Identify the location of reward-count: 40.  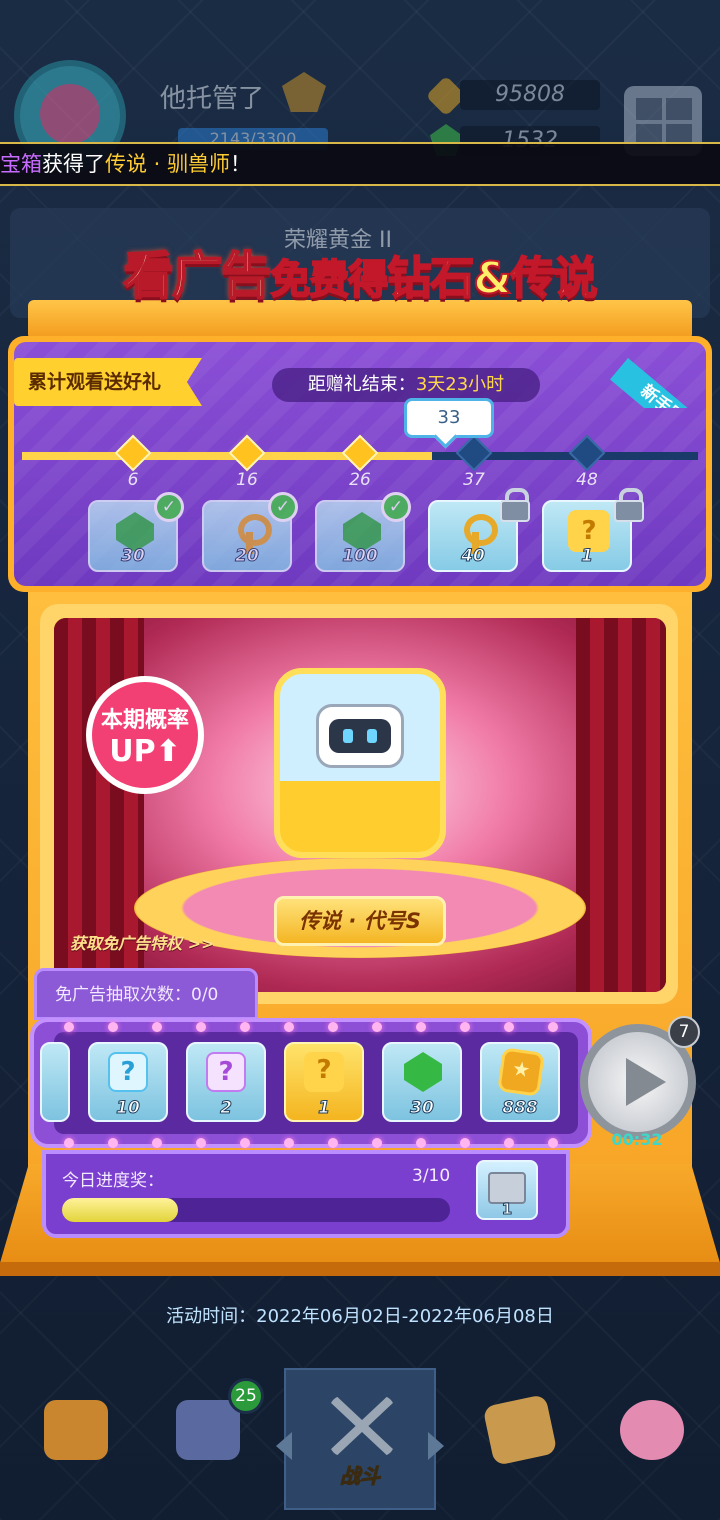
(473, 556).